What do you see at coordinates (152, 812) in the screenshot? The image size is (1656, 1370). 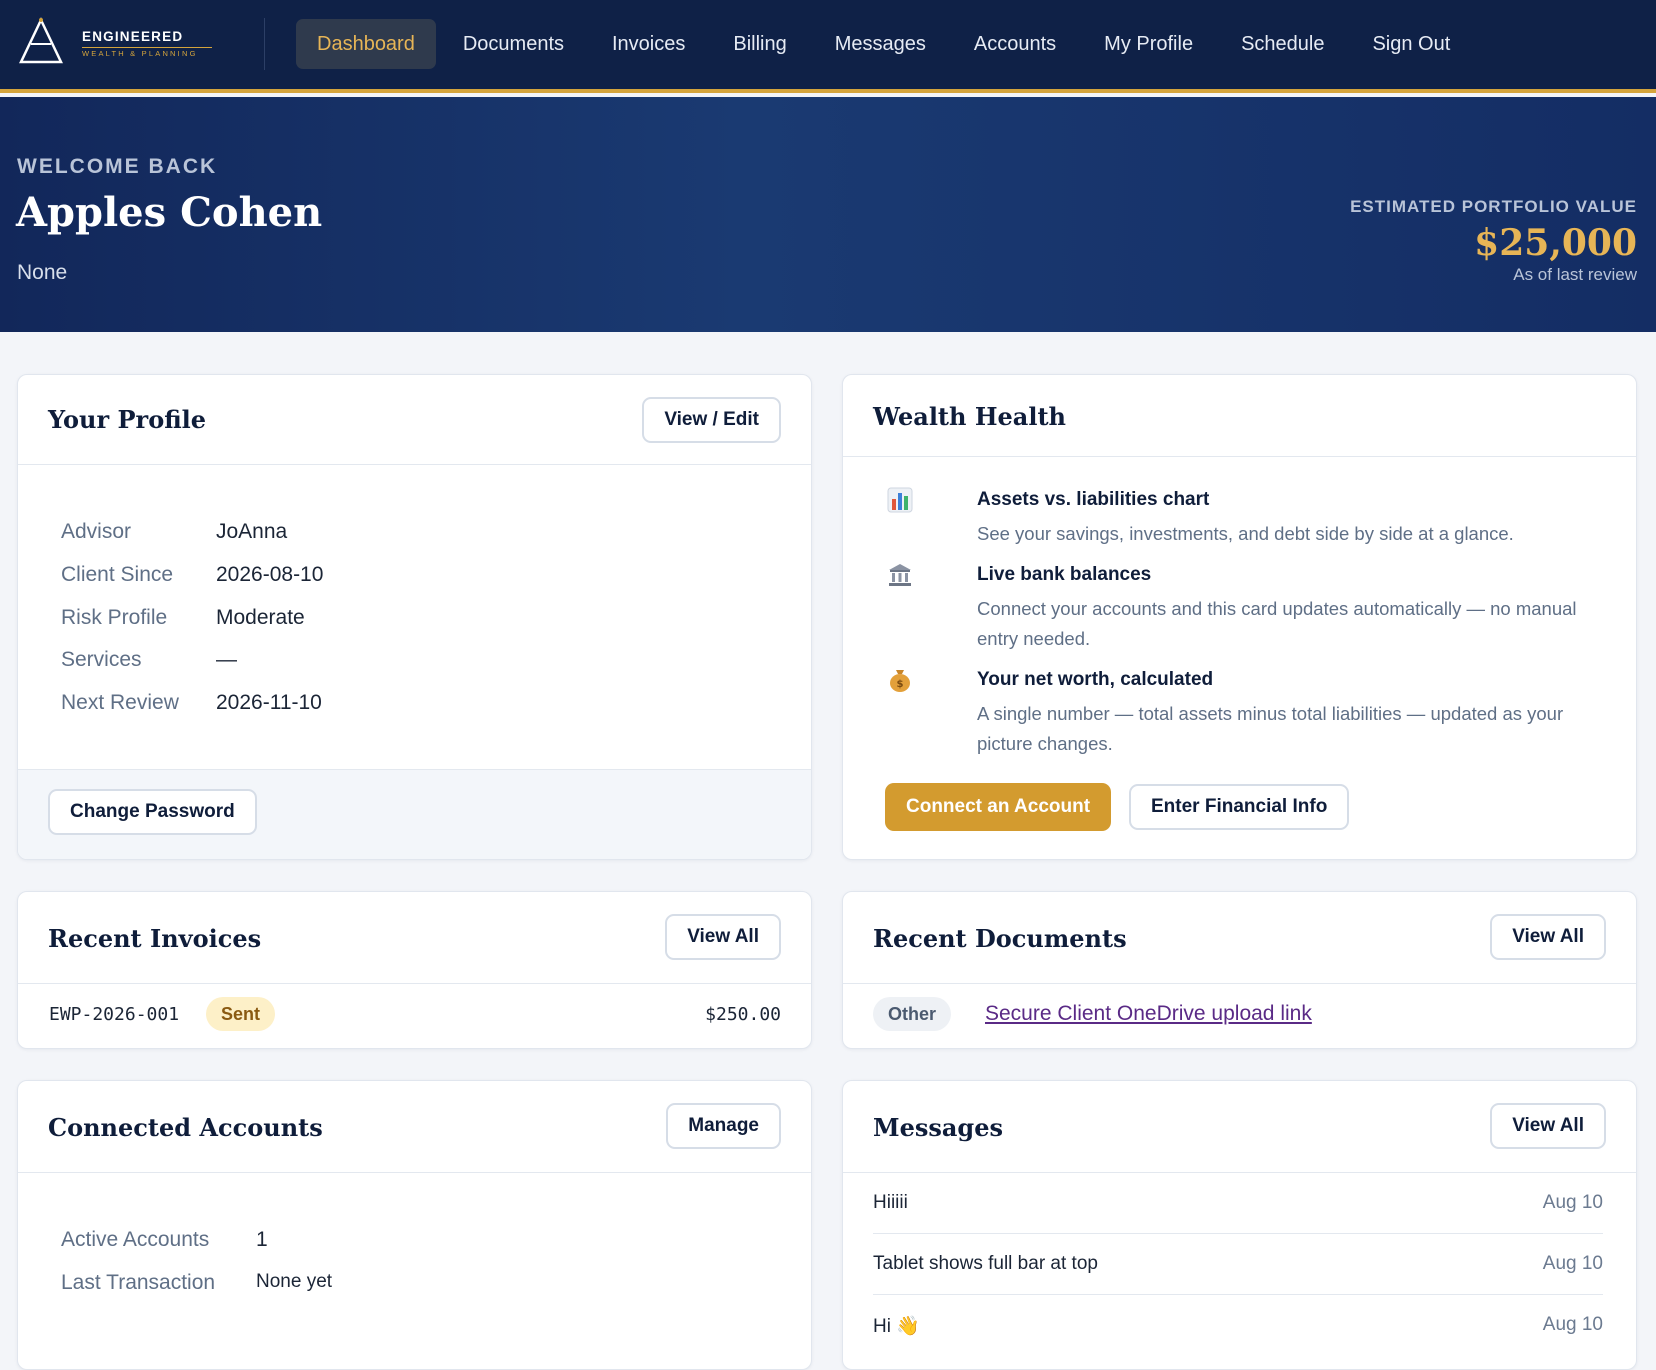 I see `change-password-button: Change Password` at bounding box center [152, 812].